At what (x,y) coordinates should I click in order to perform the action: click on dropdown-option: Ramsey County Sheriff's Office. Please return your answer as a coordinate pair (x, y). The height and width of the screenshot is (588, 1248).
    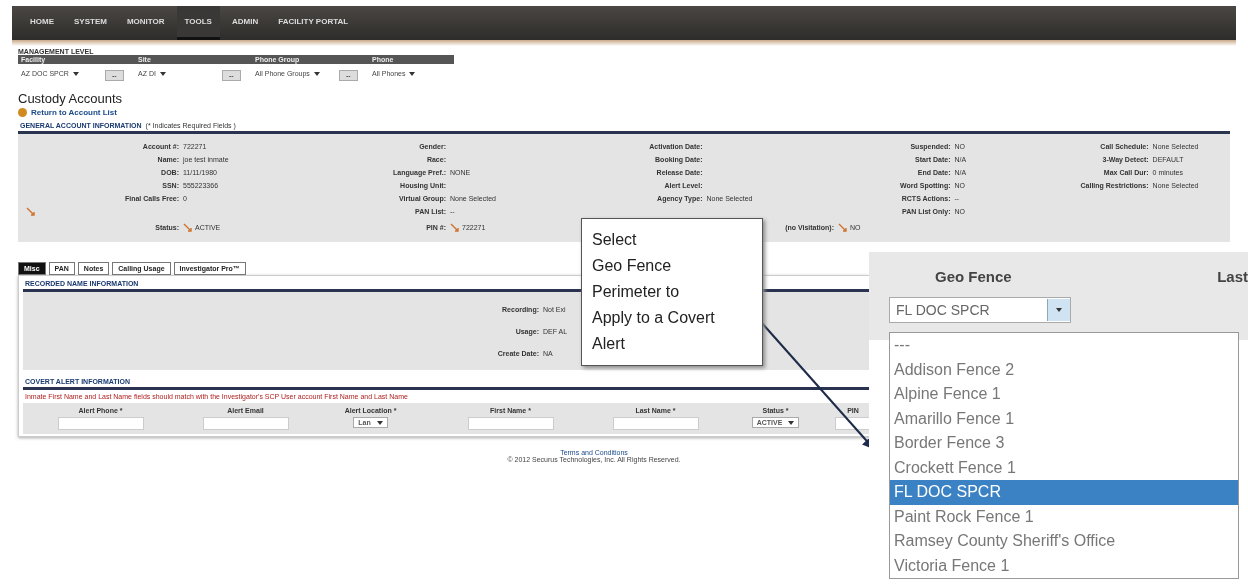
    Looking at the image, I should click on (1064, 541).